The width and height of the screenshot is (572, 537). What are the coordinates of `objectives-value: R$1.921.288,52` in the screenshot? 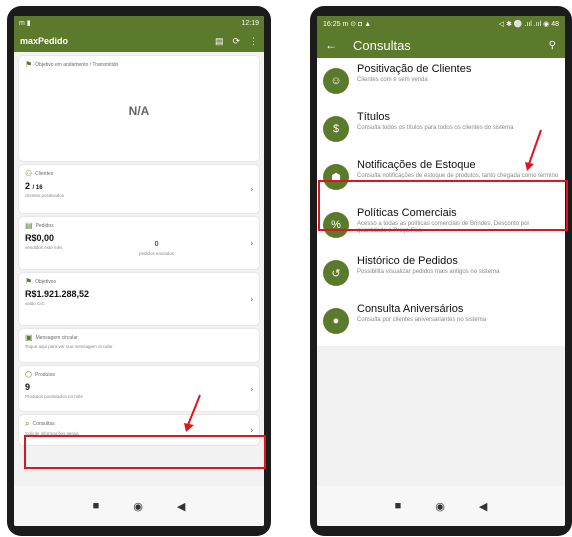 It's located at (57, 294).